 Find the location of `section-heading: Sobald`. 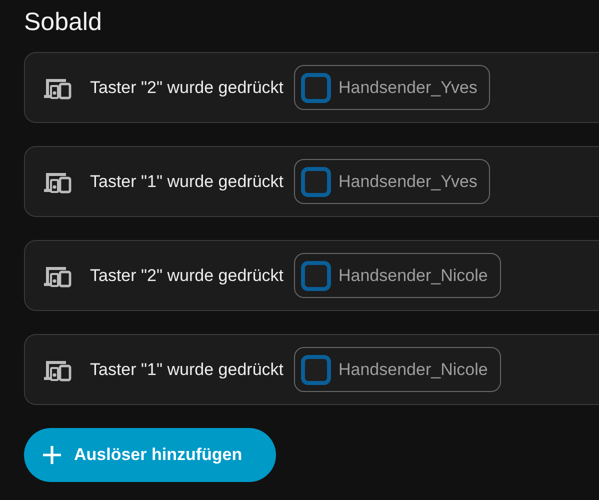

section-heading: Sobald is located at coordinates (63, 22).